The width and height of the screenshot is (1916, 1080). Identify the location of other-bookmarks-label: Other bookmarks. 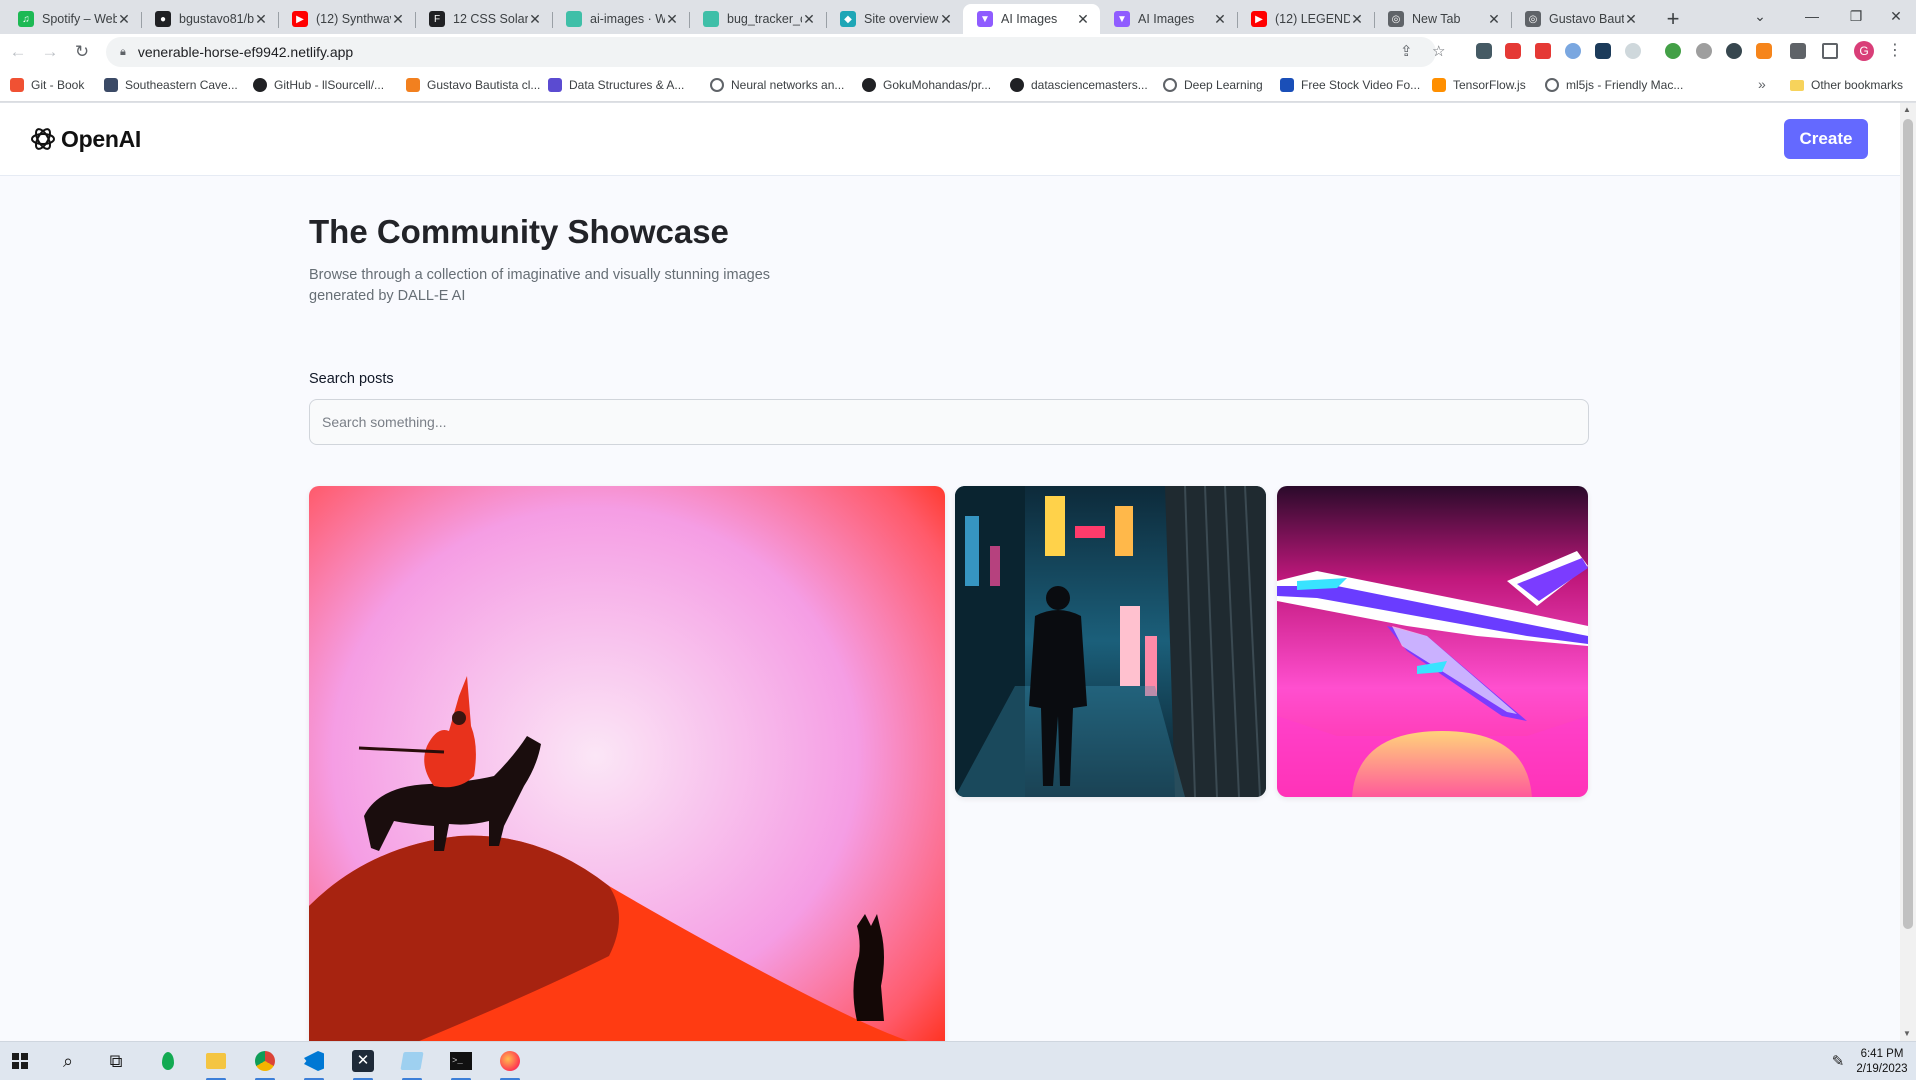
(1857, 85).